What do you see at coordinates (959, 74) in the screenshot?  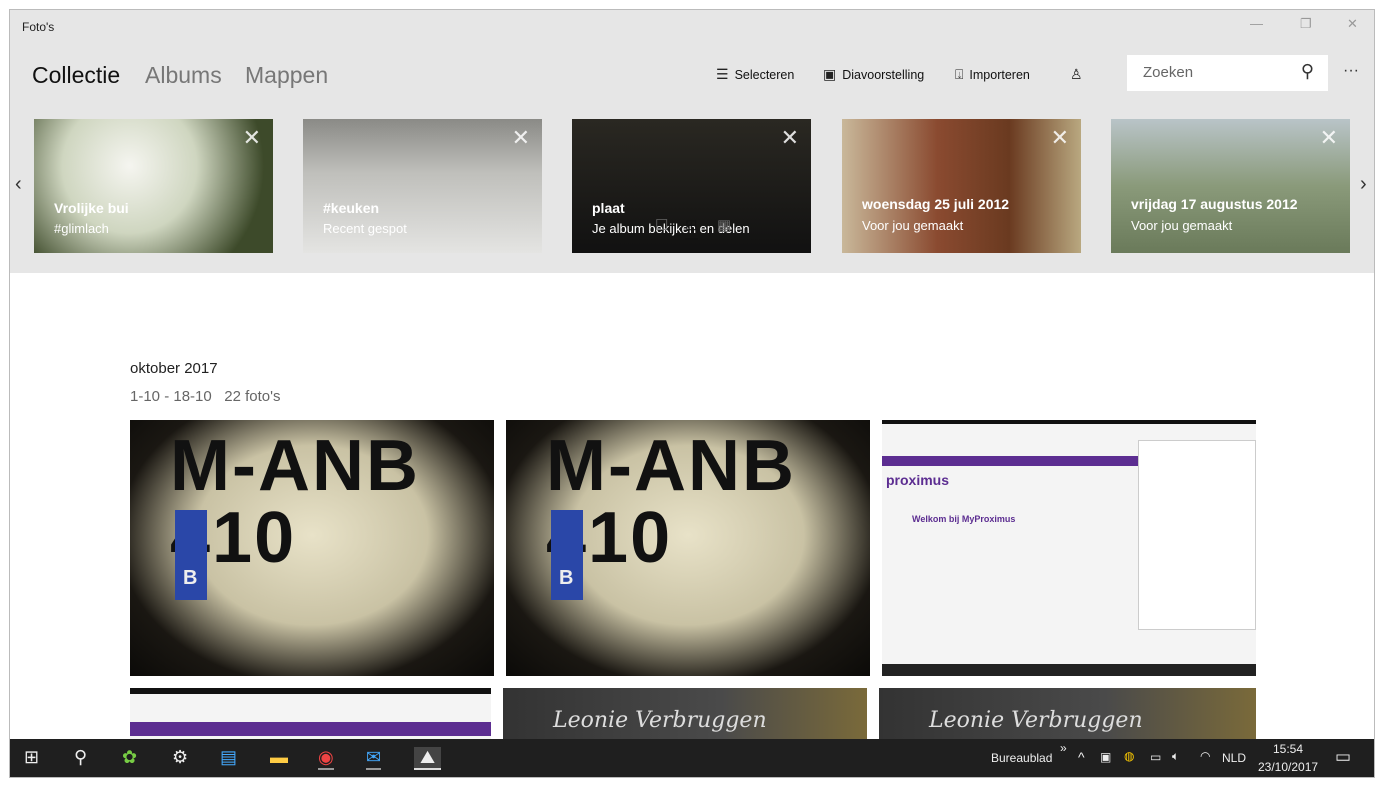 I see `import-icon: ⍗` at bounding box center [959, 74].